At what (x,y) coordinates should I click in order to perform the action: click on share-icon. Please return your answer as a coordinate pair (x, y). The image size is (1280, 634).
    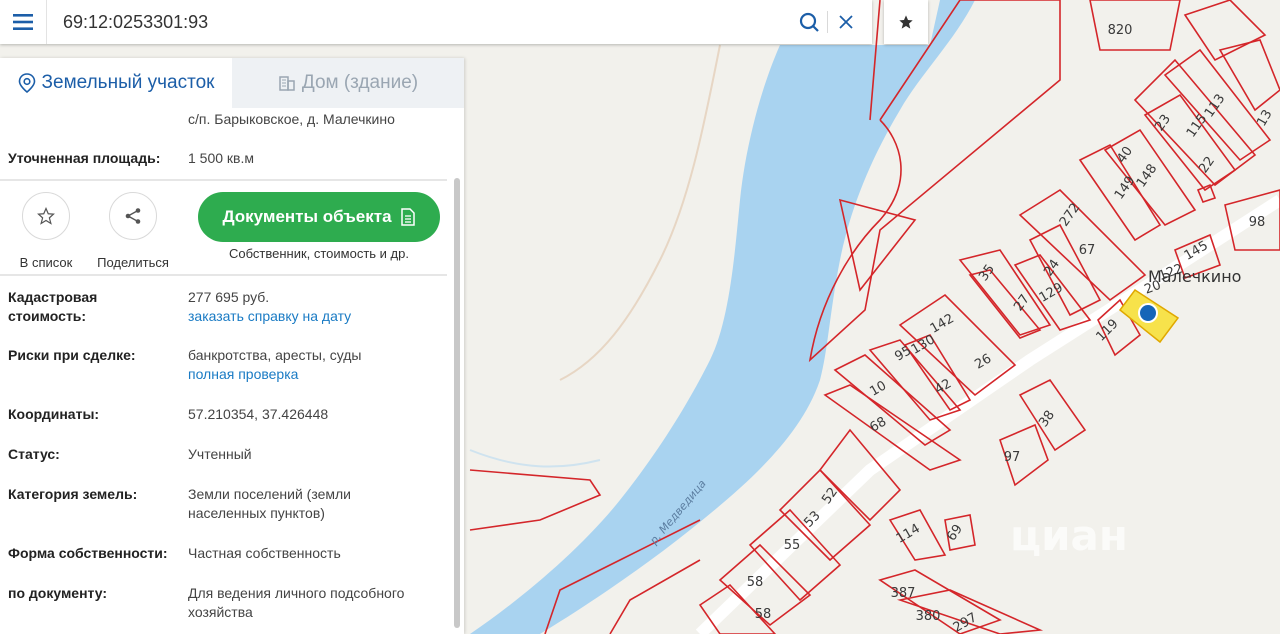
    Looking at the image, I should click on (133, 216).